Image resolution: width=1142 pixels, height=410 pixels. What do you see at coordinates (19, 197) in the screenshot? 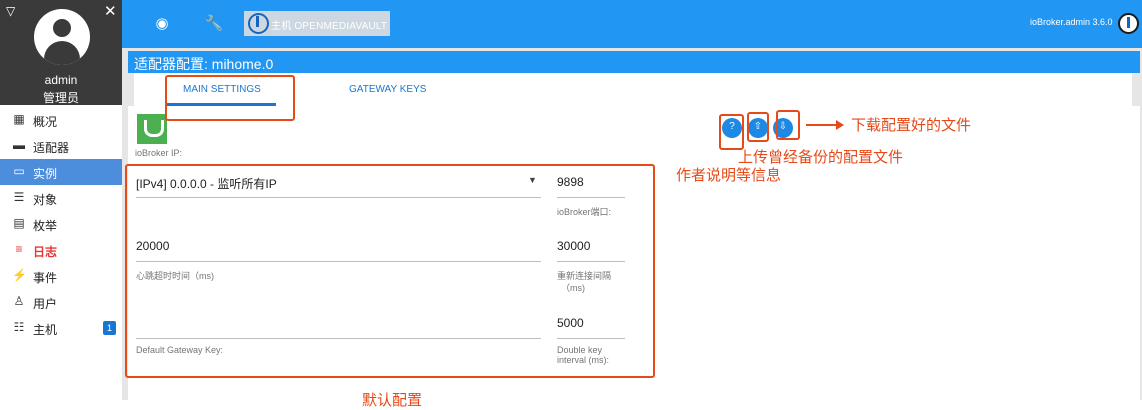
I see `list-icon: ☰` at bounding box center [19, 197].